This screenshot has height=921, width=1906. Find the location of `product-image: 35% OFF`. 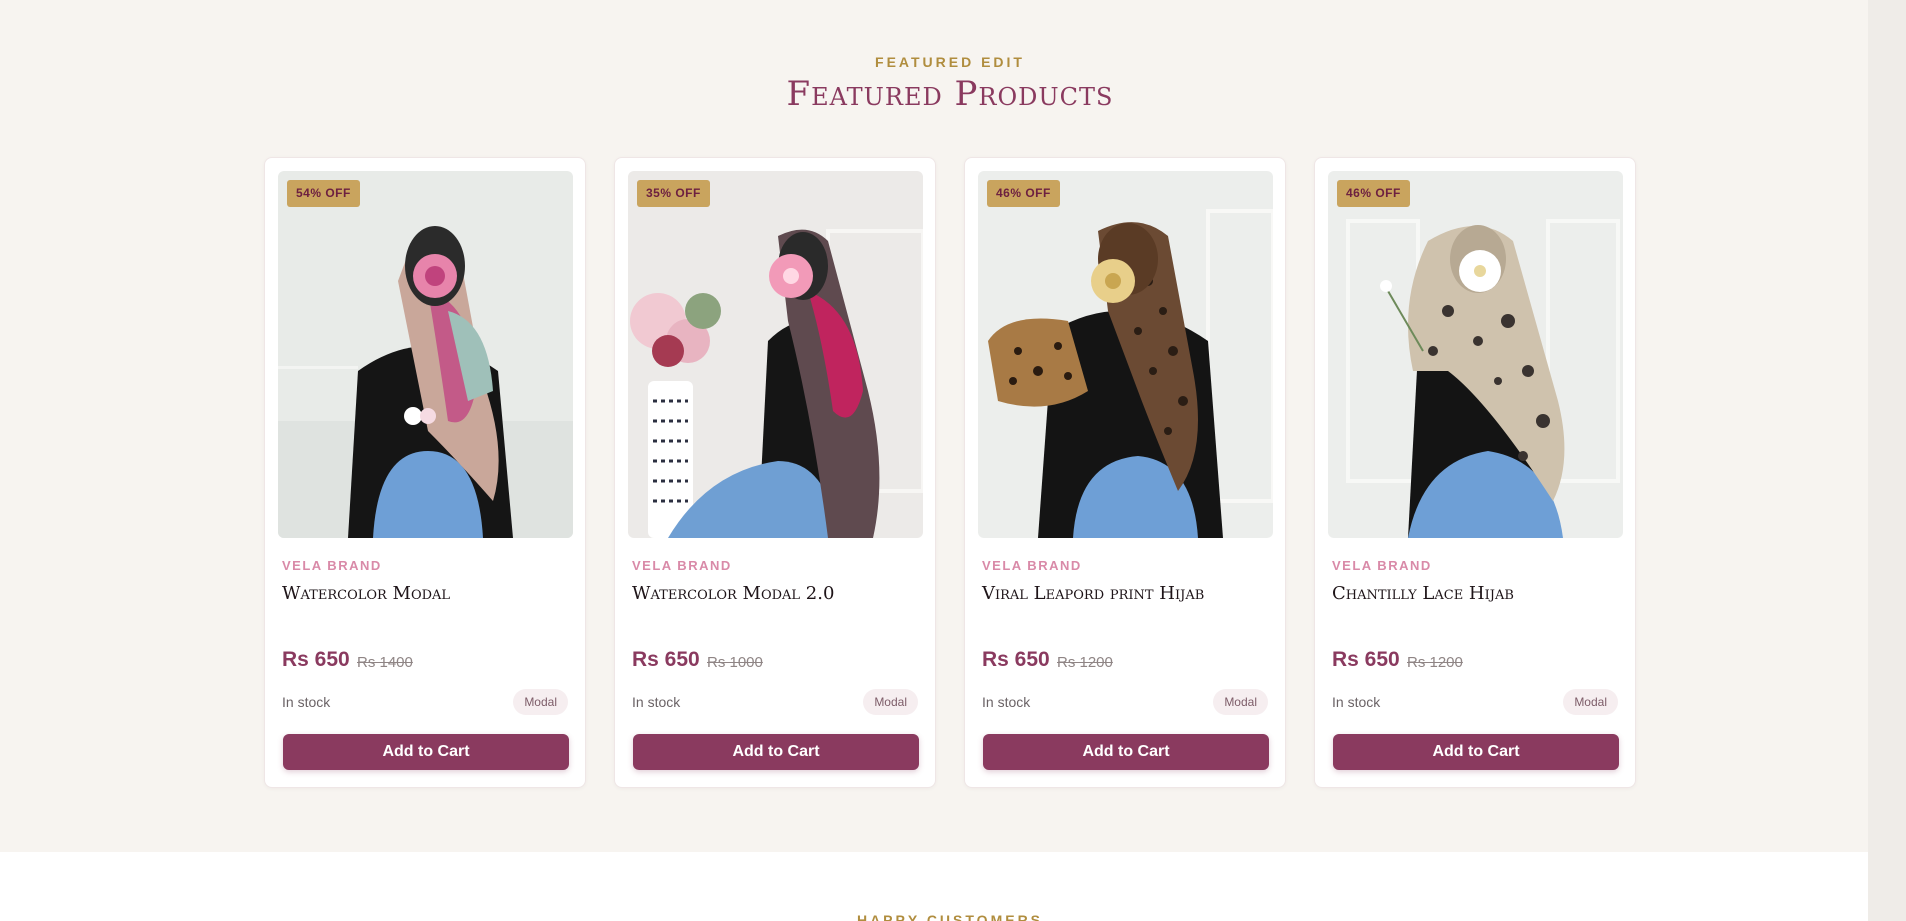

product-image: 35% OFF is located at coordinates (775, 354).